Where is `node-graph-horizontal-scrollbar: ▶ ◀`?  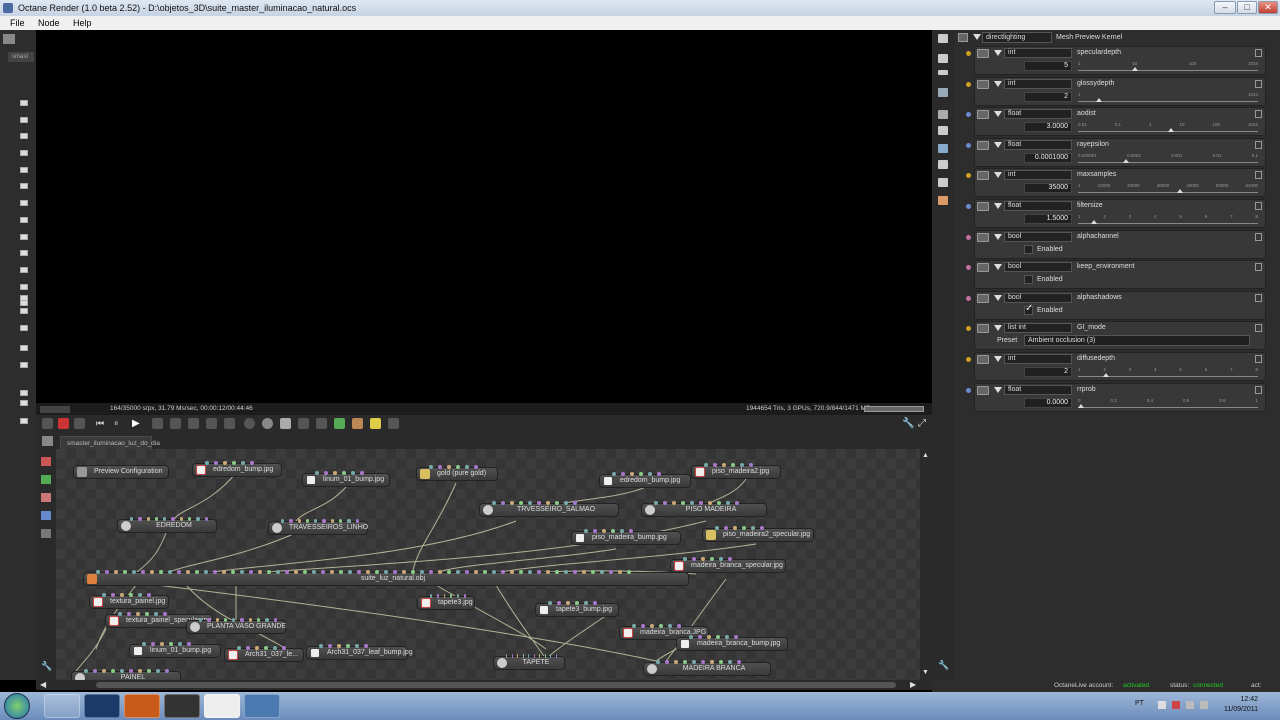 node-graph-horizontal-scrollbar: ▶ ◀ is located at coordinates (484, 685).